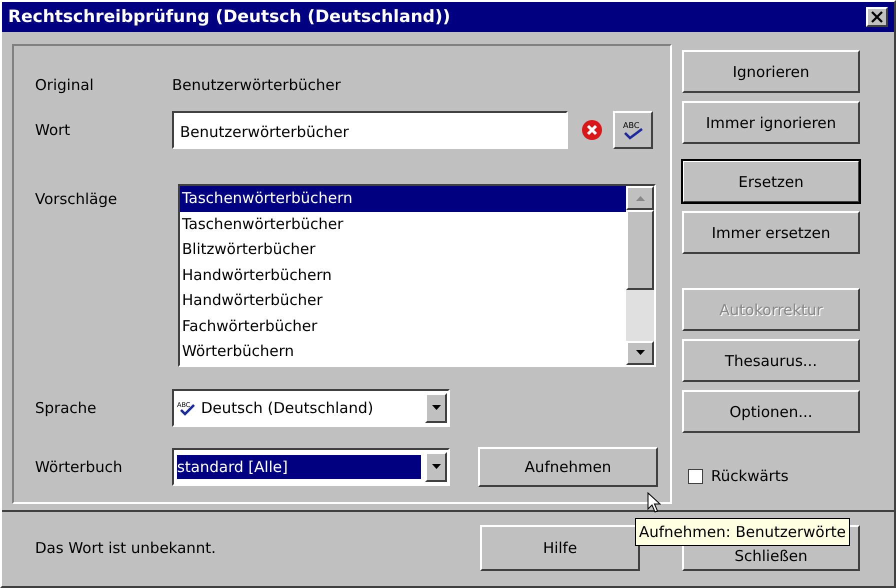  I want to click on scrollbar, so click(640, 275).